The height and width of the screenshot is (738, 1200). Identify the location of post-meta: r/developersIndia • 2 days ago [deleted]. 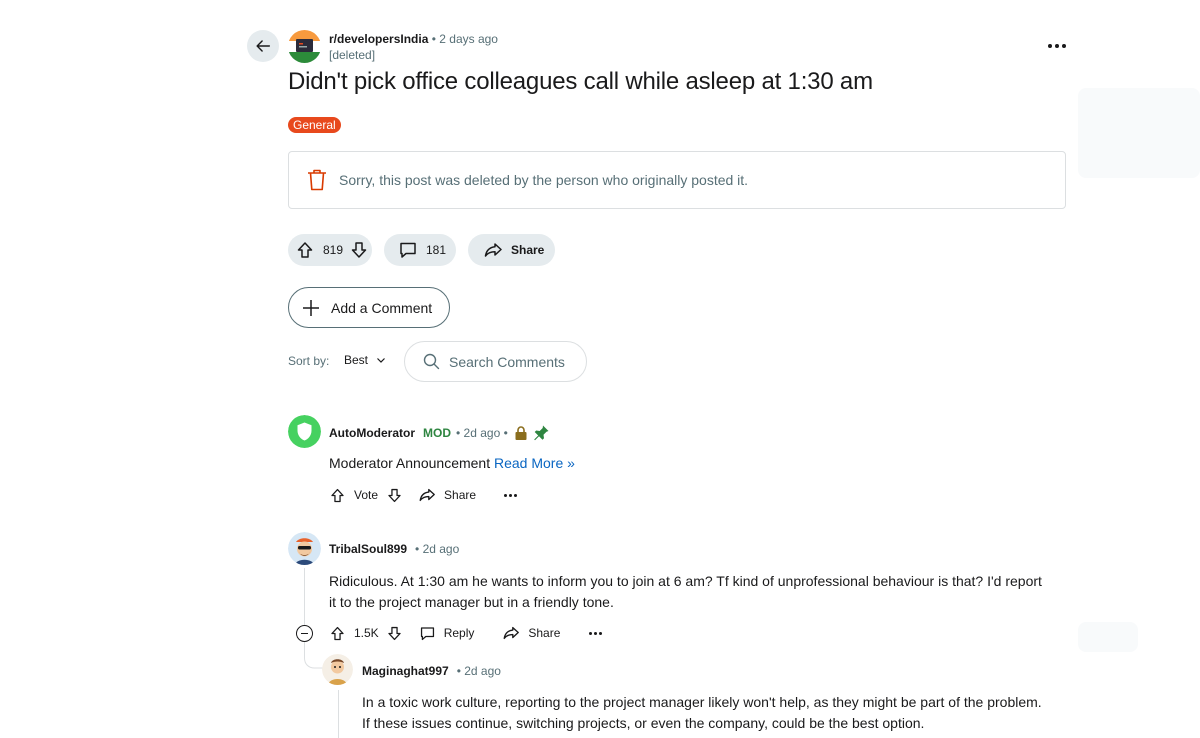
(413, 47).